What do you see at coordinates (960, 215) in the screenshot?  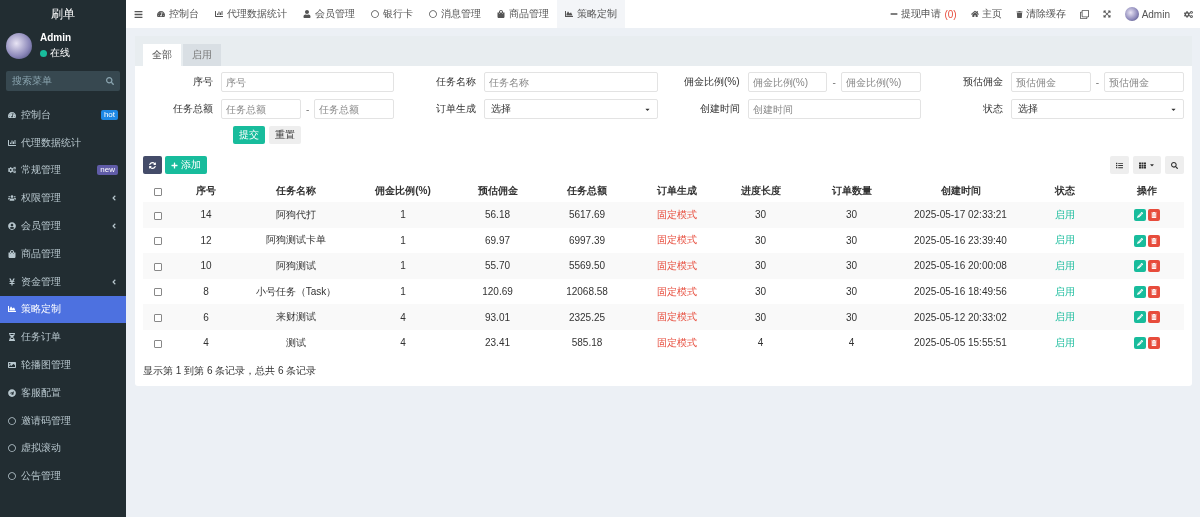 I see `table-cell: 2025-05-17 02:33:21` at bounding box center [960, 215].